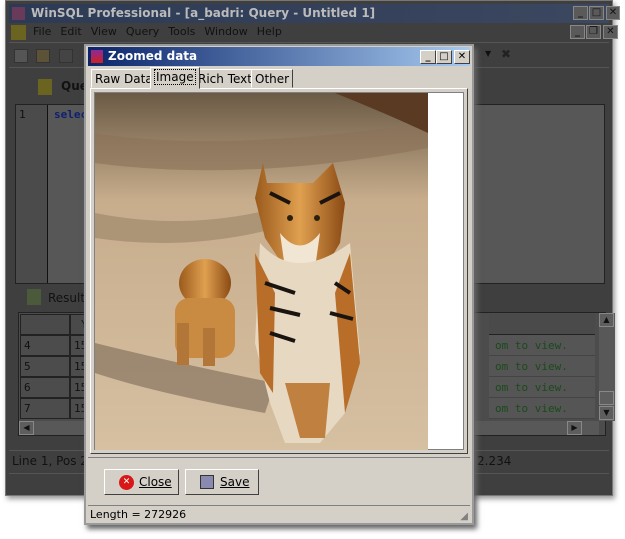 The width and height of the screenshot is (625, 539). What do you see at coordinates (26, 428) in the screenshot?
I see `scroll-left-icon: ◀` at bounding box center [26, 428].